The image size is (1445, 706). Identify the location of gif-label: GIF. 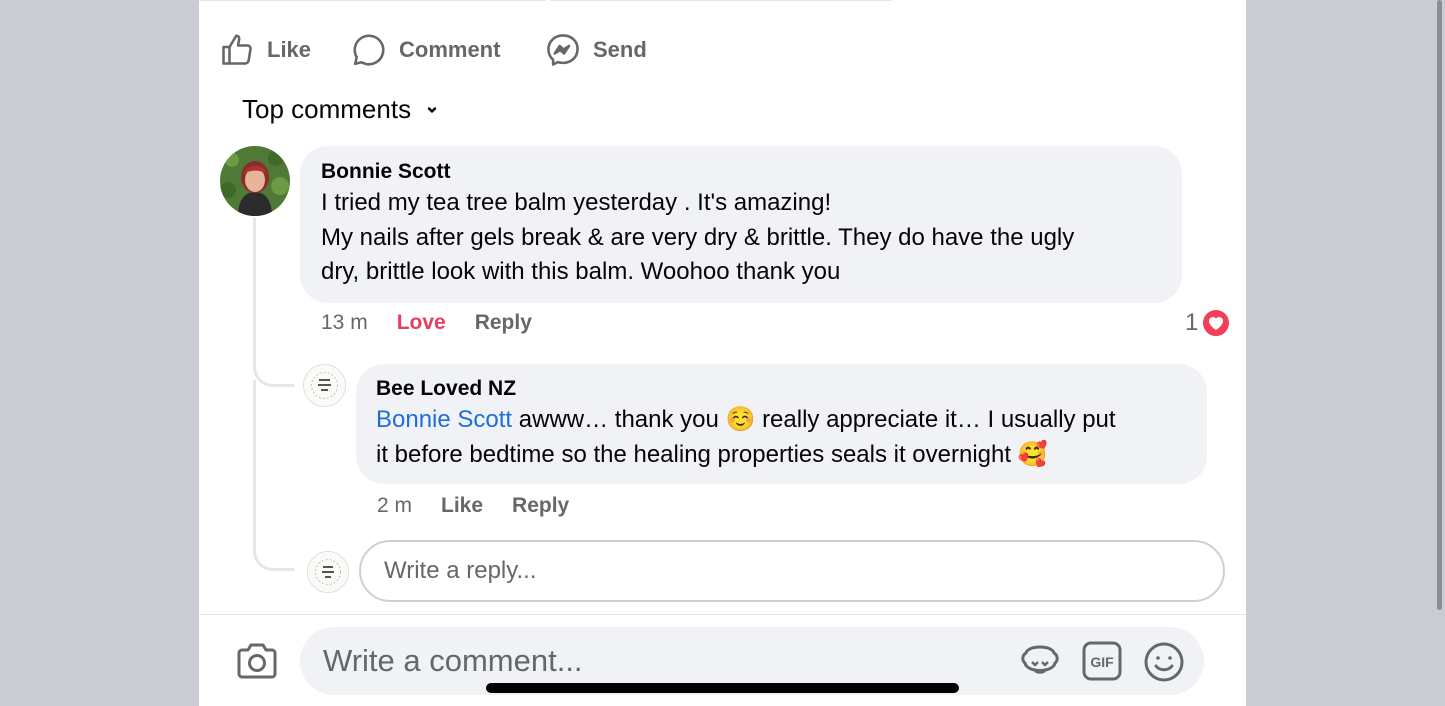
(1102, 662).